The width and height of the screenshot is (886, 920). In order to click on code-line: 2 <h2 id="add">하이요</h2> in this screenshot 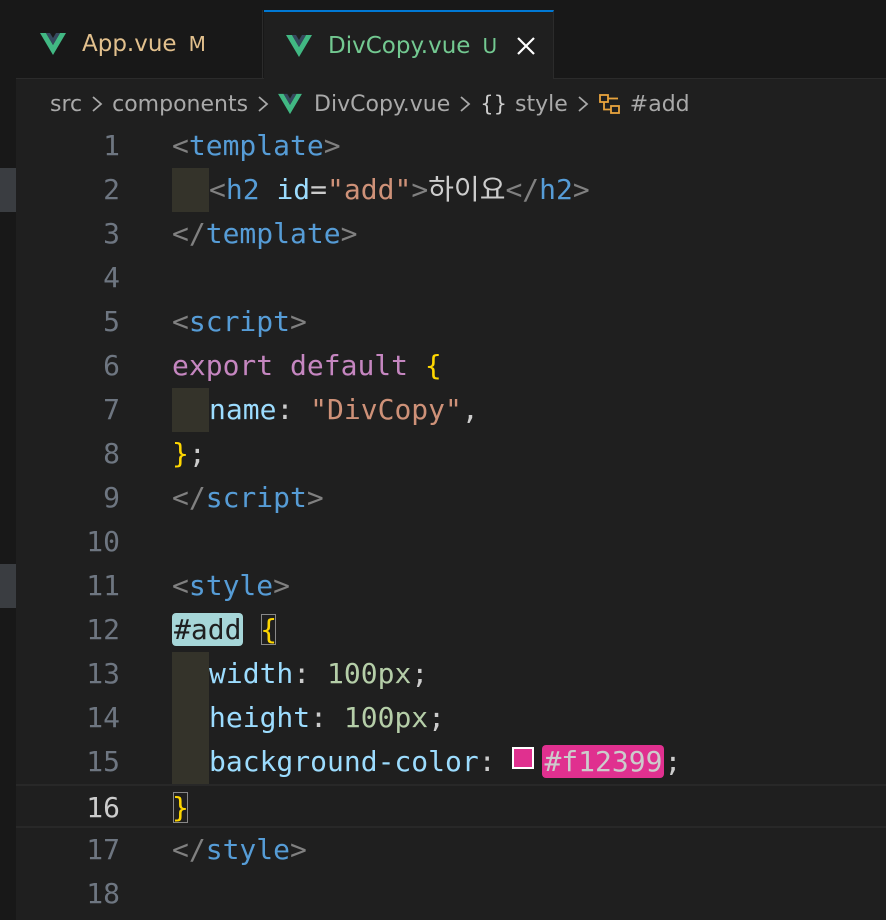, I will do `click(451, 190)`.